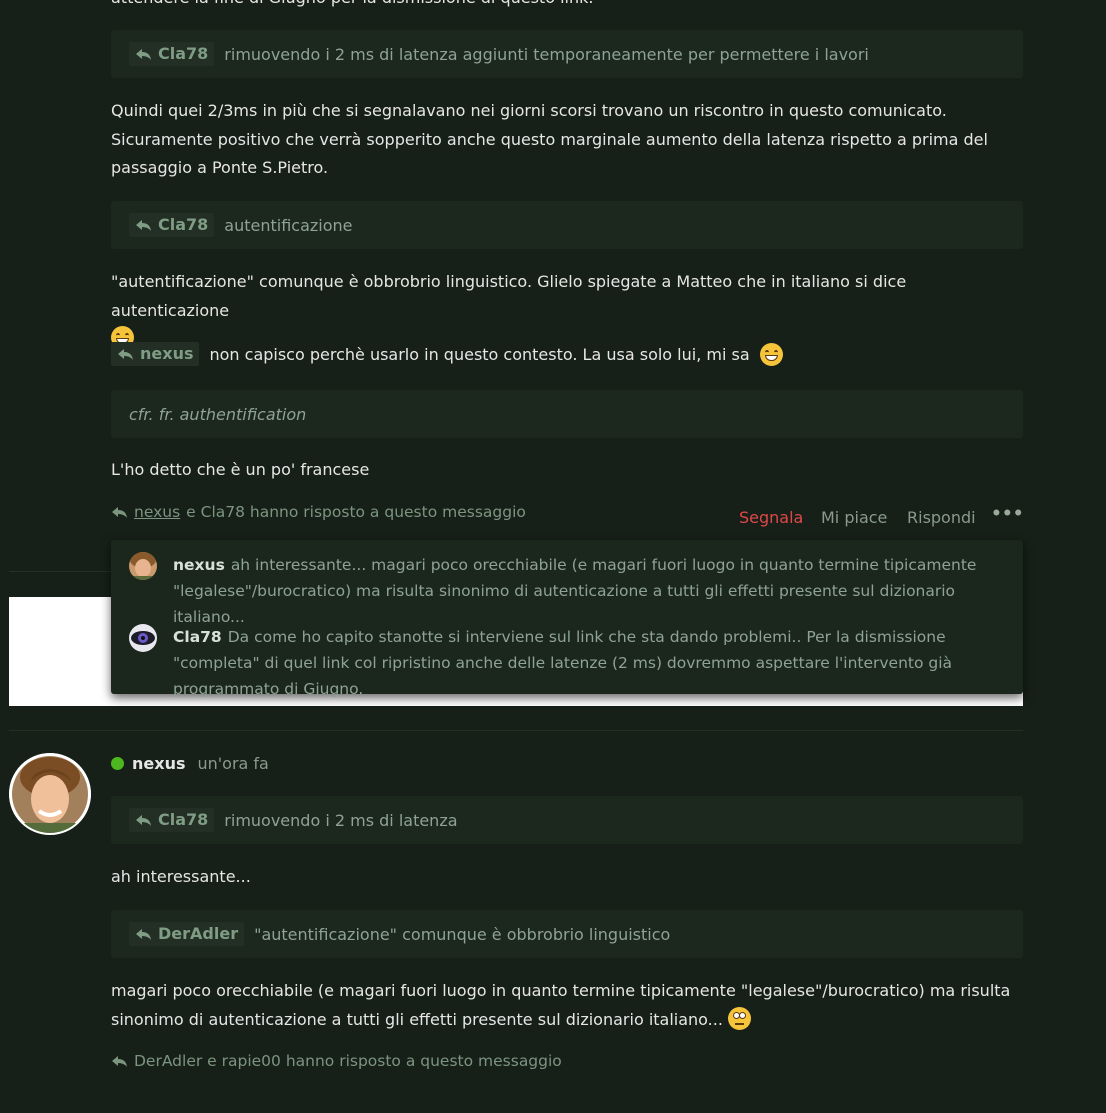 This screenshot has width=1106, height=1113. I want to click on user-avatar, so click(50, 794).